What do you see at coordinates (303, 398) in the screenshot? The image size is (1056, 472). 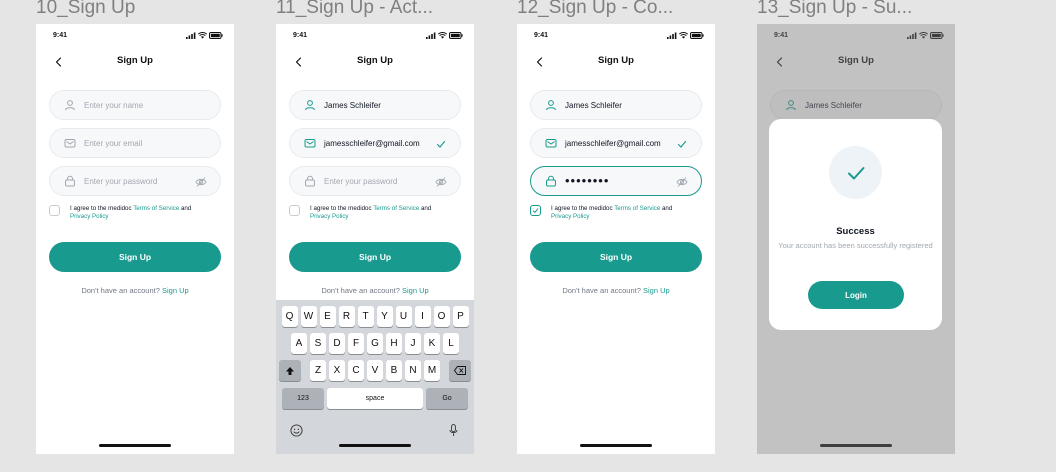 I see `numbers-key: 123` at bounding box center [303, 398].